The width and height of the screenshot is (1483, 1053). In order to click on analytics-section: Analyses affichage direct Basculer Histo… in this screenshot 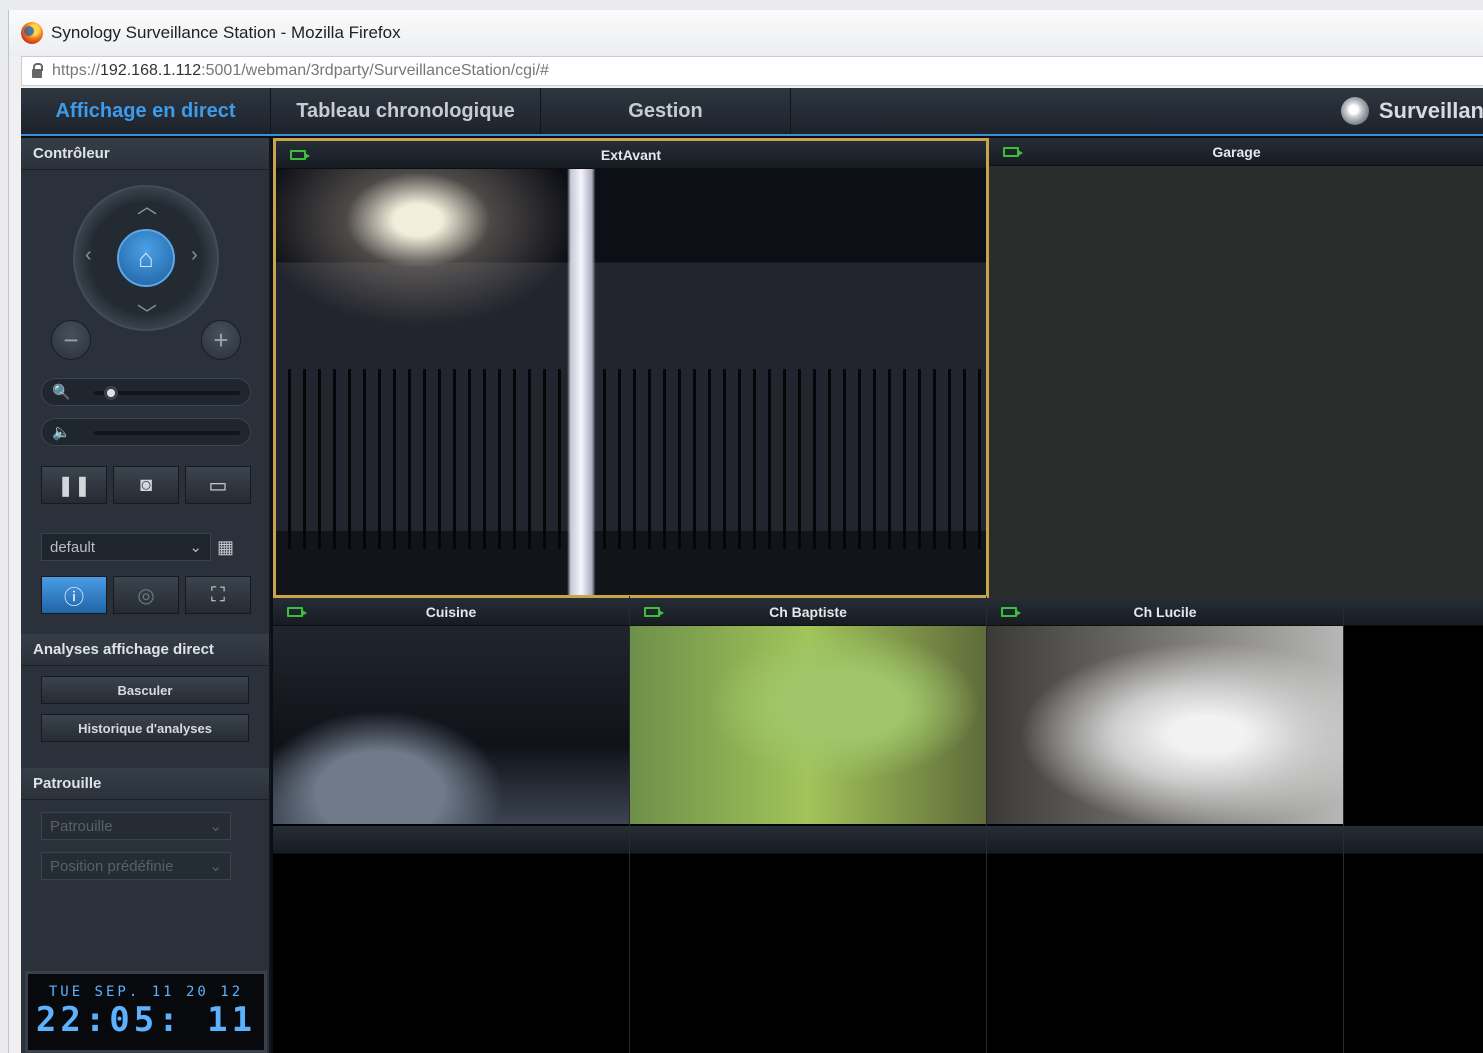, I will do `click(145, 688)`.